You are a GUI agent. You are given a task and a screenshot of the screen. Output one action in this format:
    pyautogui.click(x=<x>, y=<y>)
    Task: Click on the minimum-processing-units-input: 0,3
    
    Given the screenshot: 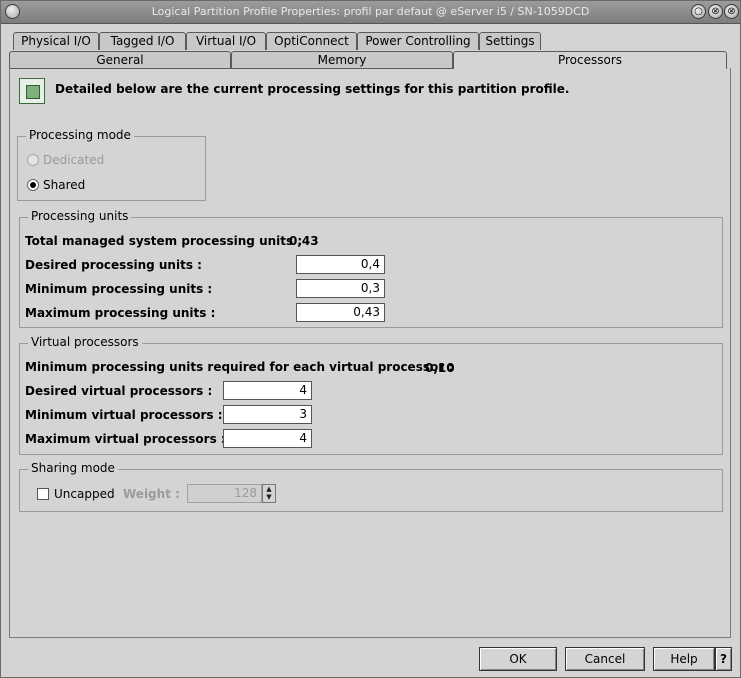 What is the action you would take?
    pyautogui.click(x=340, y=288)
    